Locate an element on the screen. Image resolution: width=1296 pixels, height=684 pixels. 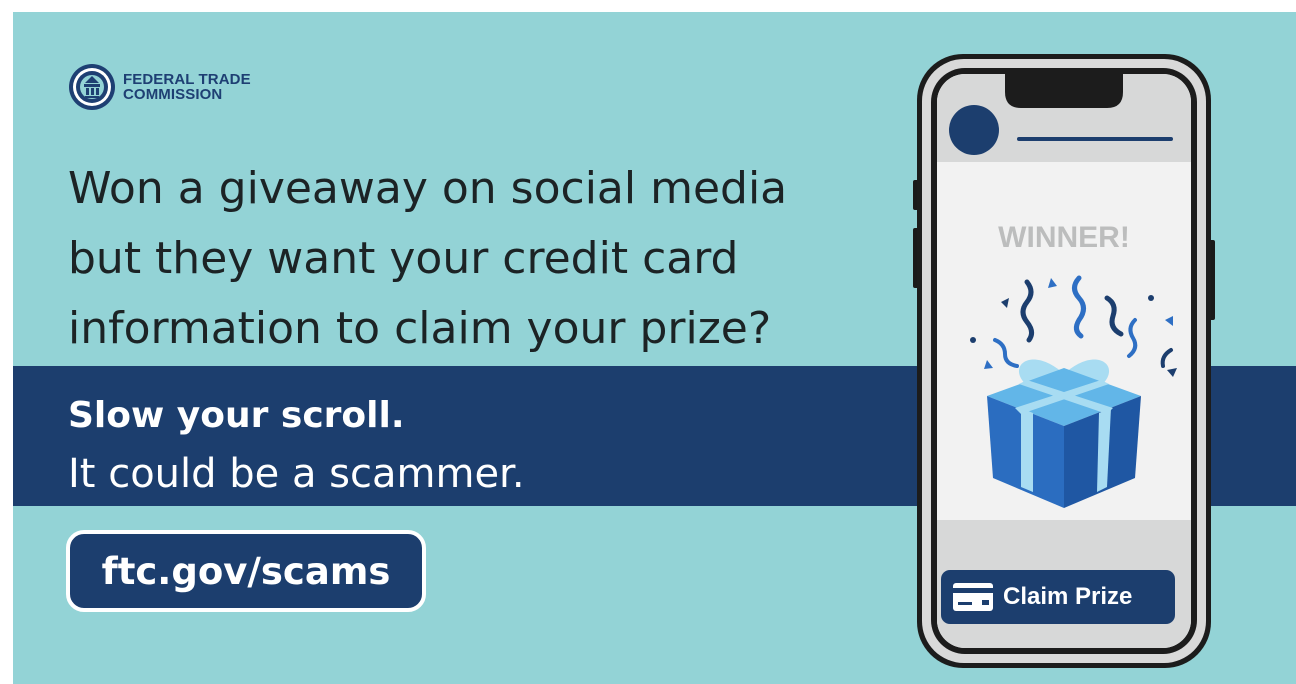
warning-title: Slow your scroll. is located at coordinates (236, 415).